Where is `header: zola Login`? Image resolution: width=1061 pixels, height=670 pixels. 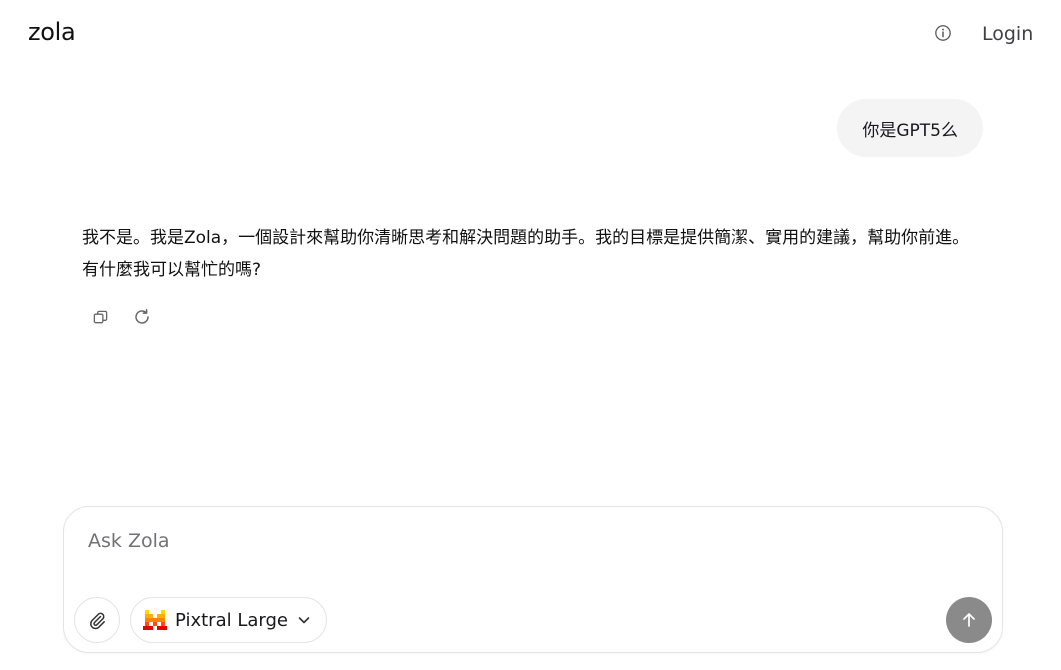 header: zola Login is located at coordinates (530, 34).